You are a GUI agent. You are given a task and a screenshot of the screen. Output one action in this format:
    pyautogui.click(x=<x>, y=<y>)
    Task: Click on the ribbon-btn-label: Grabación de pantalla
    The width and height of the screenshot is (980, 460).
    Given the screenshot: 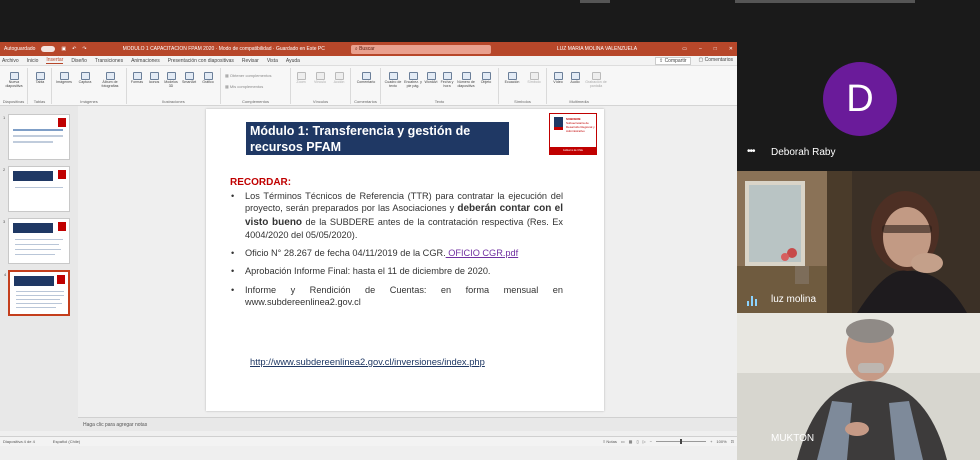 What is the action you would take?
    pyautogui.click(x=596, y=84)
    